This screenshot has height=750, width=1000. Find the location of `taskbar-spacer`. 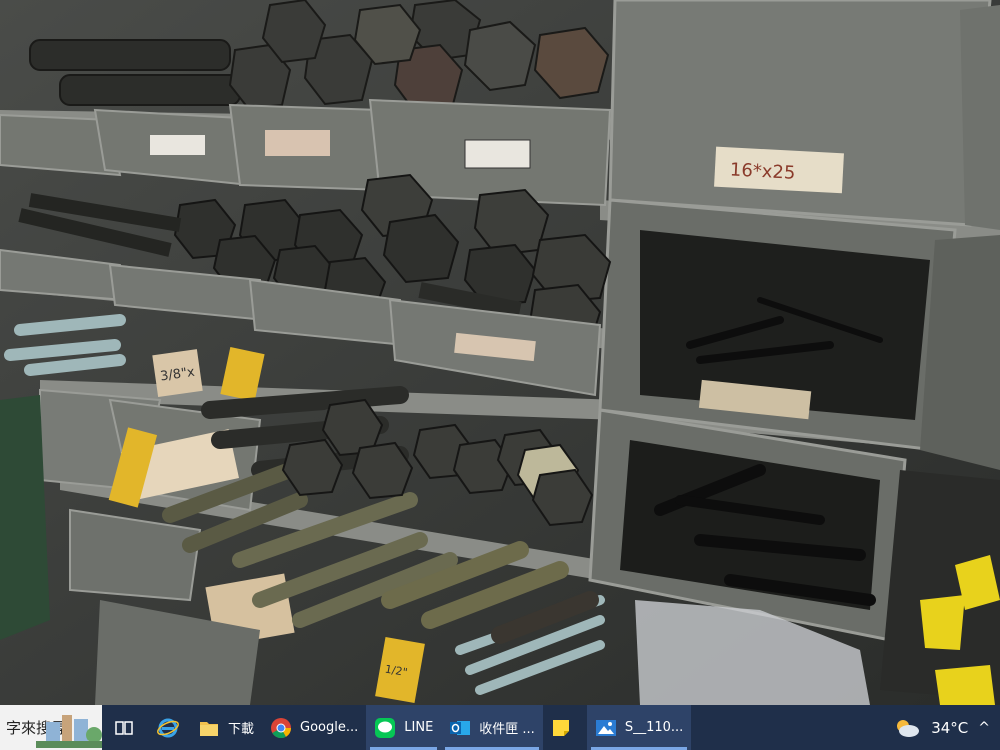

taskbar-spacer is located at coordinates (792, 727).